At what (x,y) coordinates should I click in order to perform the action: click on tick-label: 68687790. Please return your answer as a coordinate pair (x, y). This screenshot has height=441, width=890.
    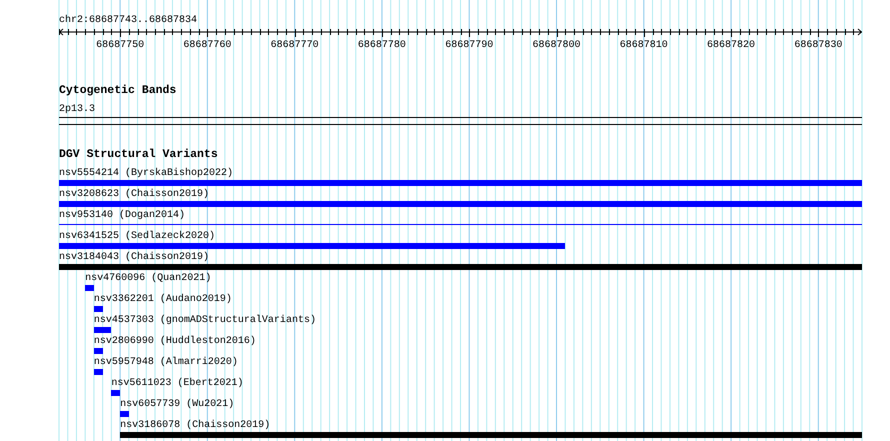
    Looking at the image, I should click on (469, 45).